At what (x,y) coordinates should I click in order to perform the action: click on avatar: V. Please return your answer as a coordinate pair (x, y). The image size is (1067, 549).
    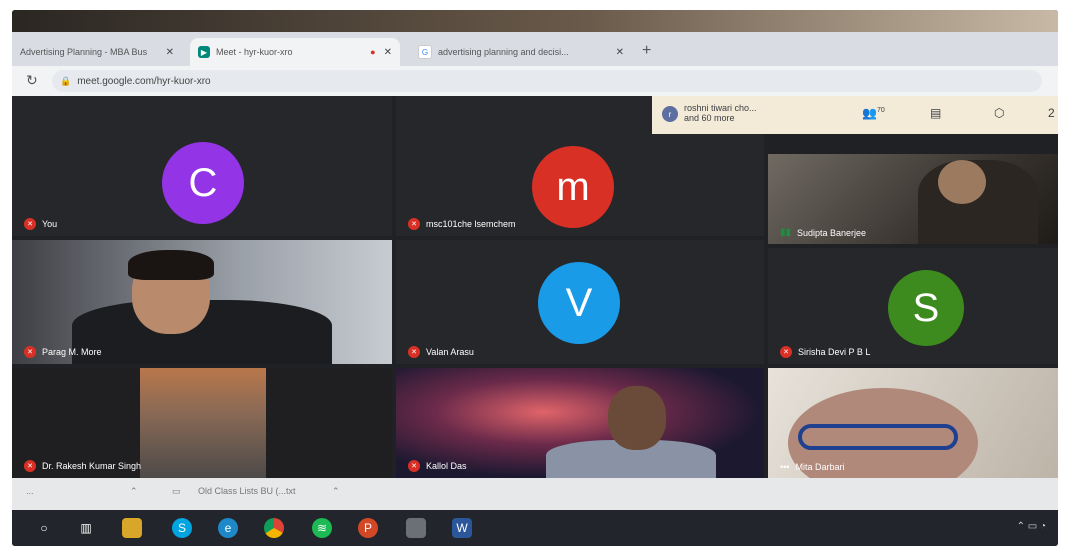
    Looking at the image, I should click on (579, 303).